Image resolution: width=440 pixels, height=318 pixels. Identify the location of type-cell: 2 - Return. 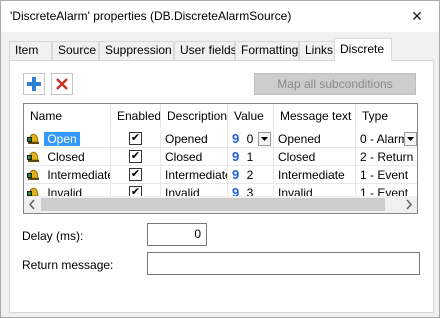
(386, 157).